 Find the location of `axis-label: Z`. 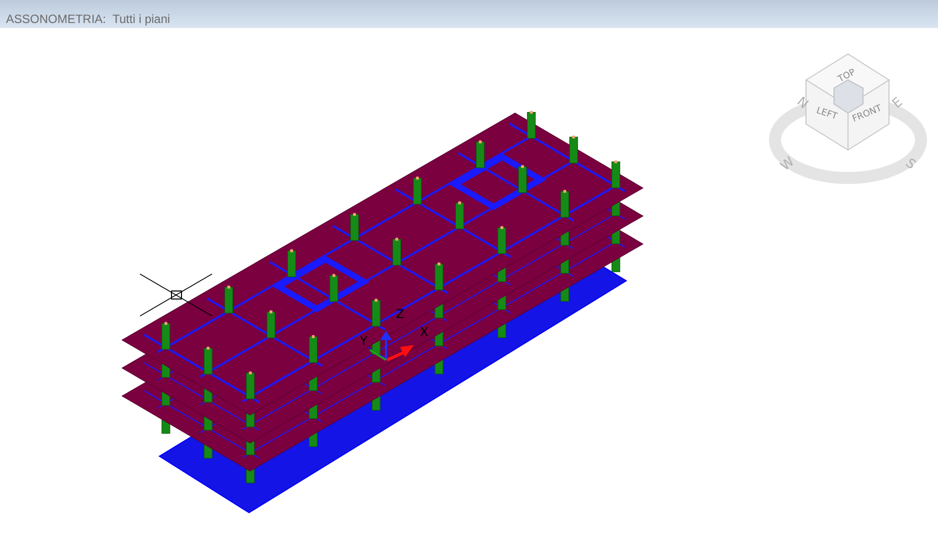

axis-label: Z is located at coordinates (400, 314).